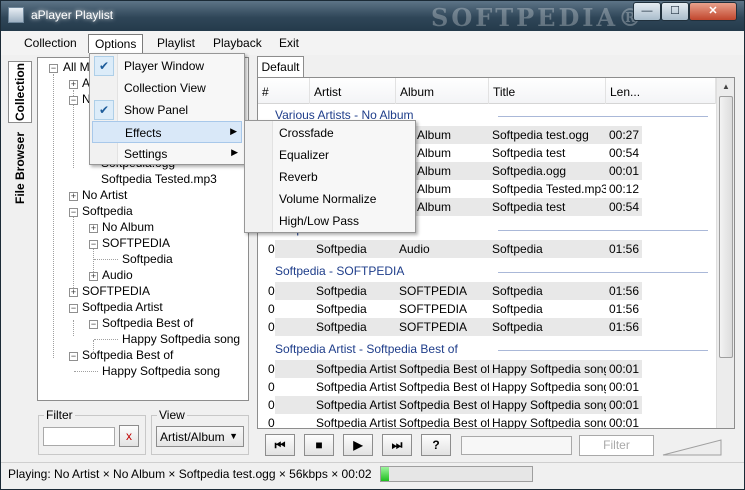  I want to click on clear-filter-button: x, so click(129, 436).